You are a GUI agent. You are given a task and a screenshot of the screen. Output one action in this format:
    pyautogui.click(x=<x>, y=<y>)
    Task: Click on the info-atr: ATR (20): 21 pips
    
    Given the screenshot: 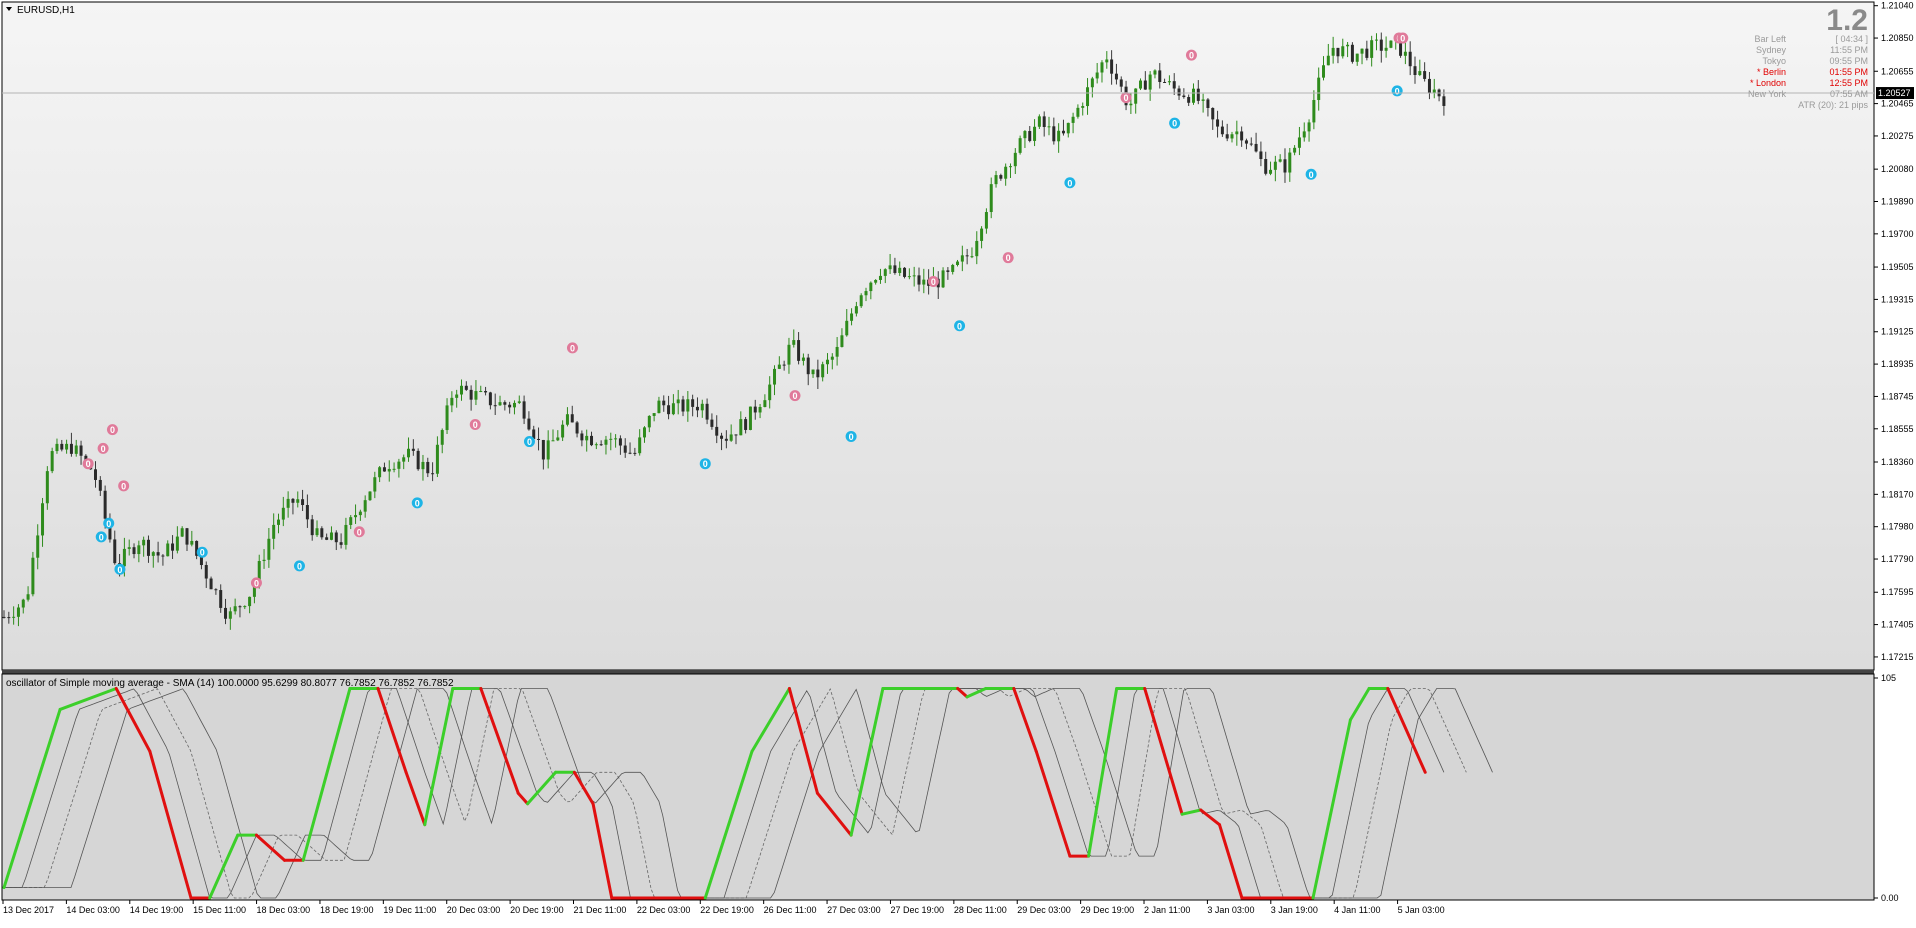 What is the action you would take?
    pyautogui.click(x=1833, y=105)
    